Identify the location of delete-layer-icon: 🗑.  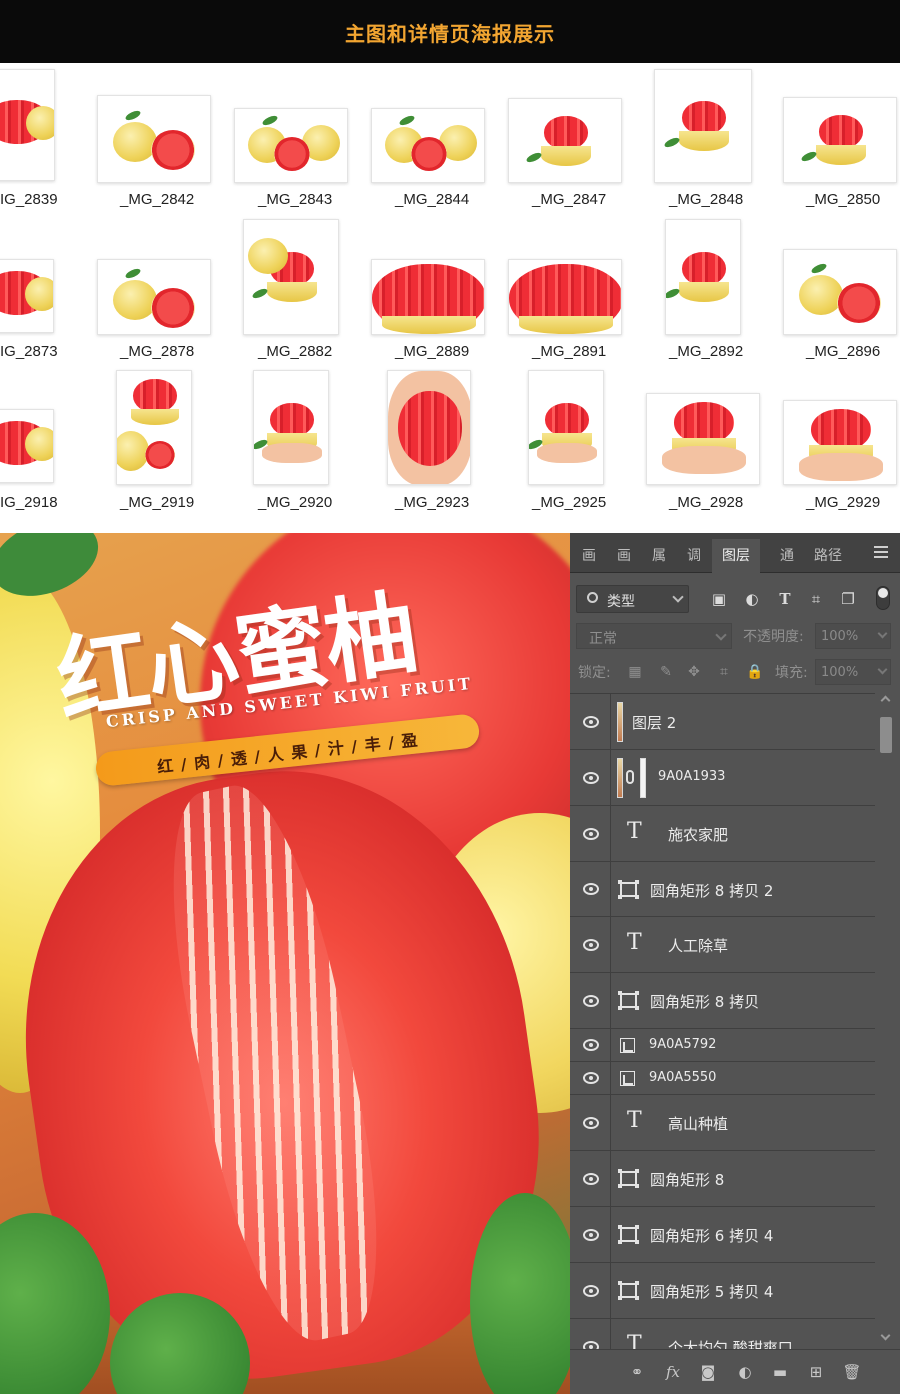
(852, 1372).